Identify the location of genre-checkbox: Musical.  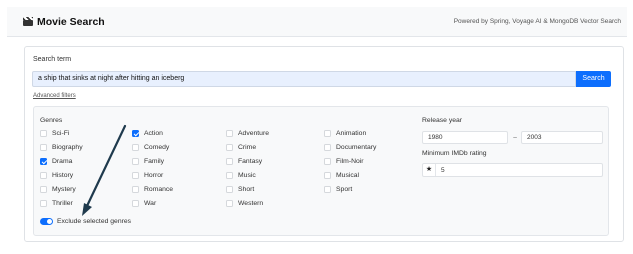
(341, 175).